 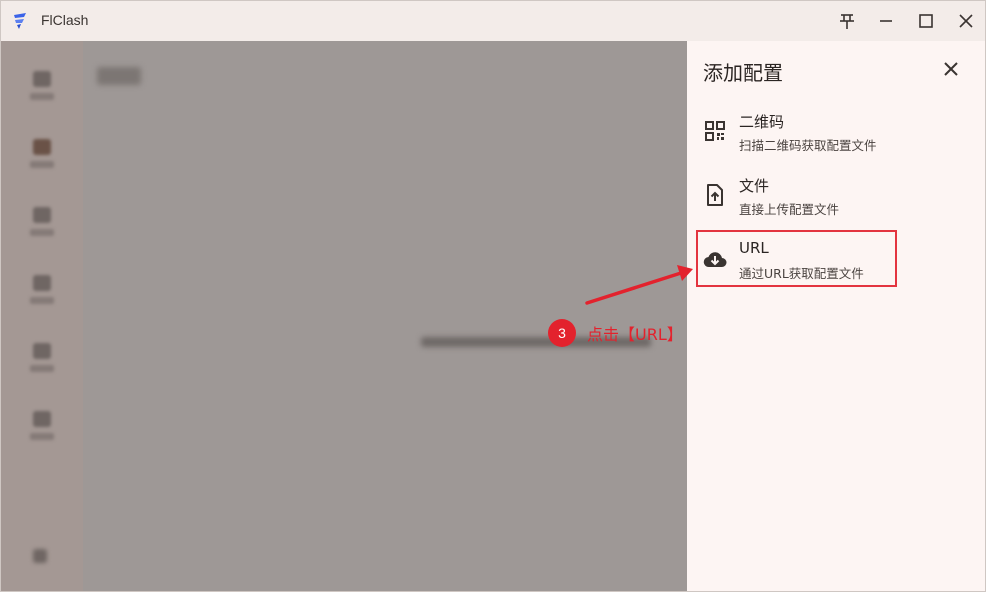 What do you see at coordinates (119, 76) in the screenshot?
I see `page-title-blurred` at bounding box center [119, 76].